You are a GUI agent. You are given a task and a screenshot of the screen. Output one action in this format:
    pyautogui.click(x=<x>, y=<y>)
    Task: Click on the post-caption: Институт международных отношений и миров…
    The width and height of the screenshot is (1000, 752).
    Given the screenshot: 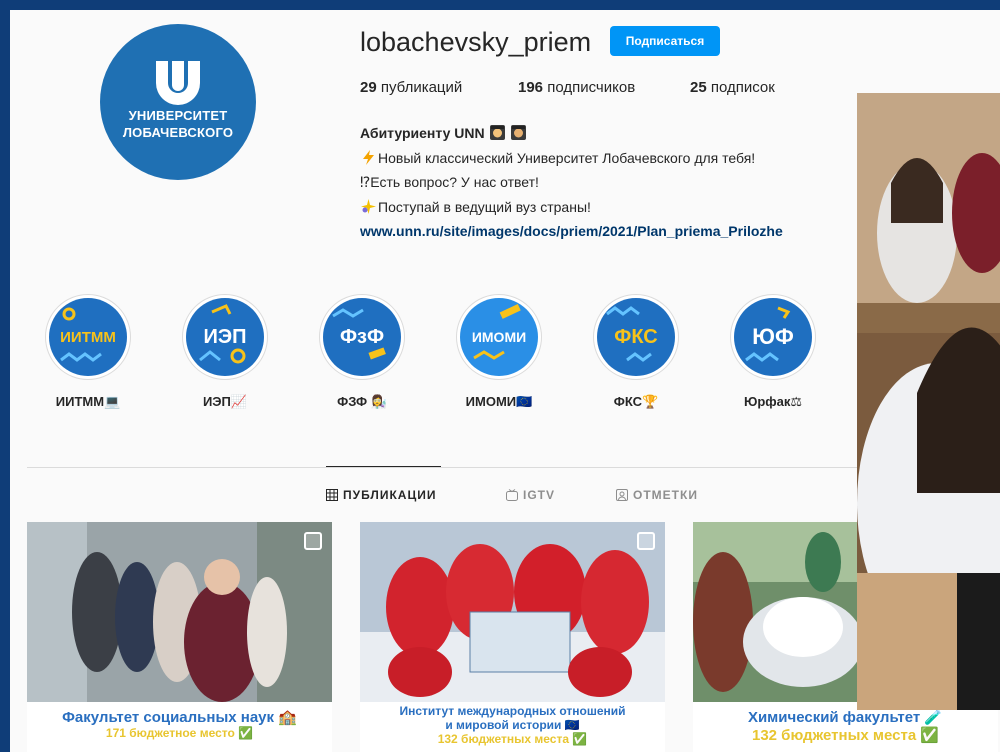 What is the action you would take?
    pyautogui.click(x=512, y=727)
    